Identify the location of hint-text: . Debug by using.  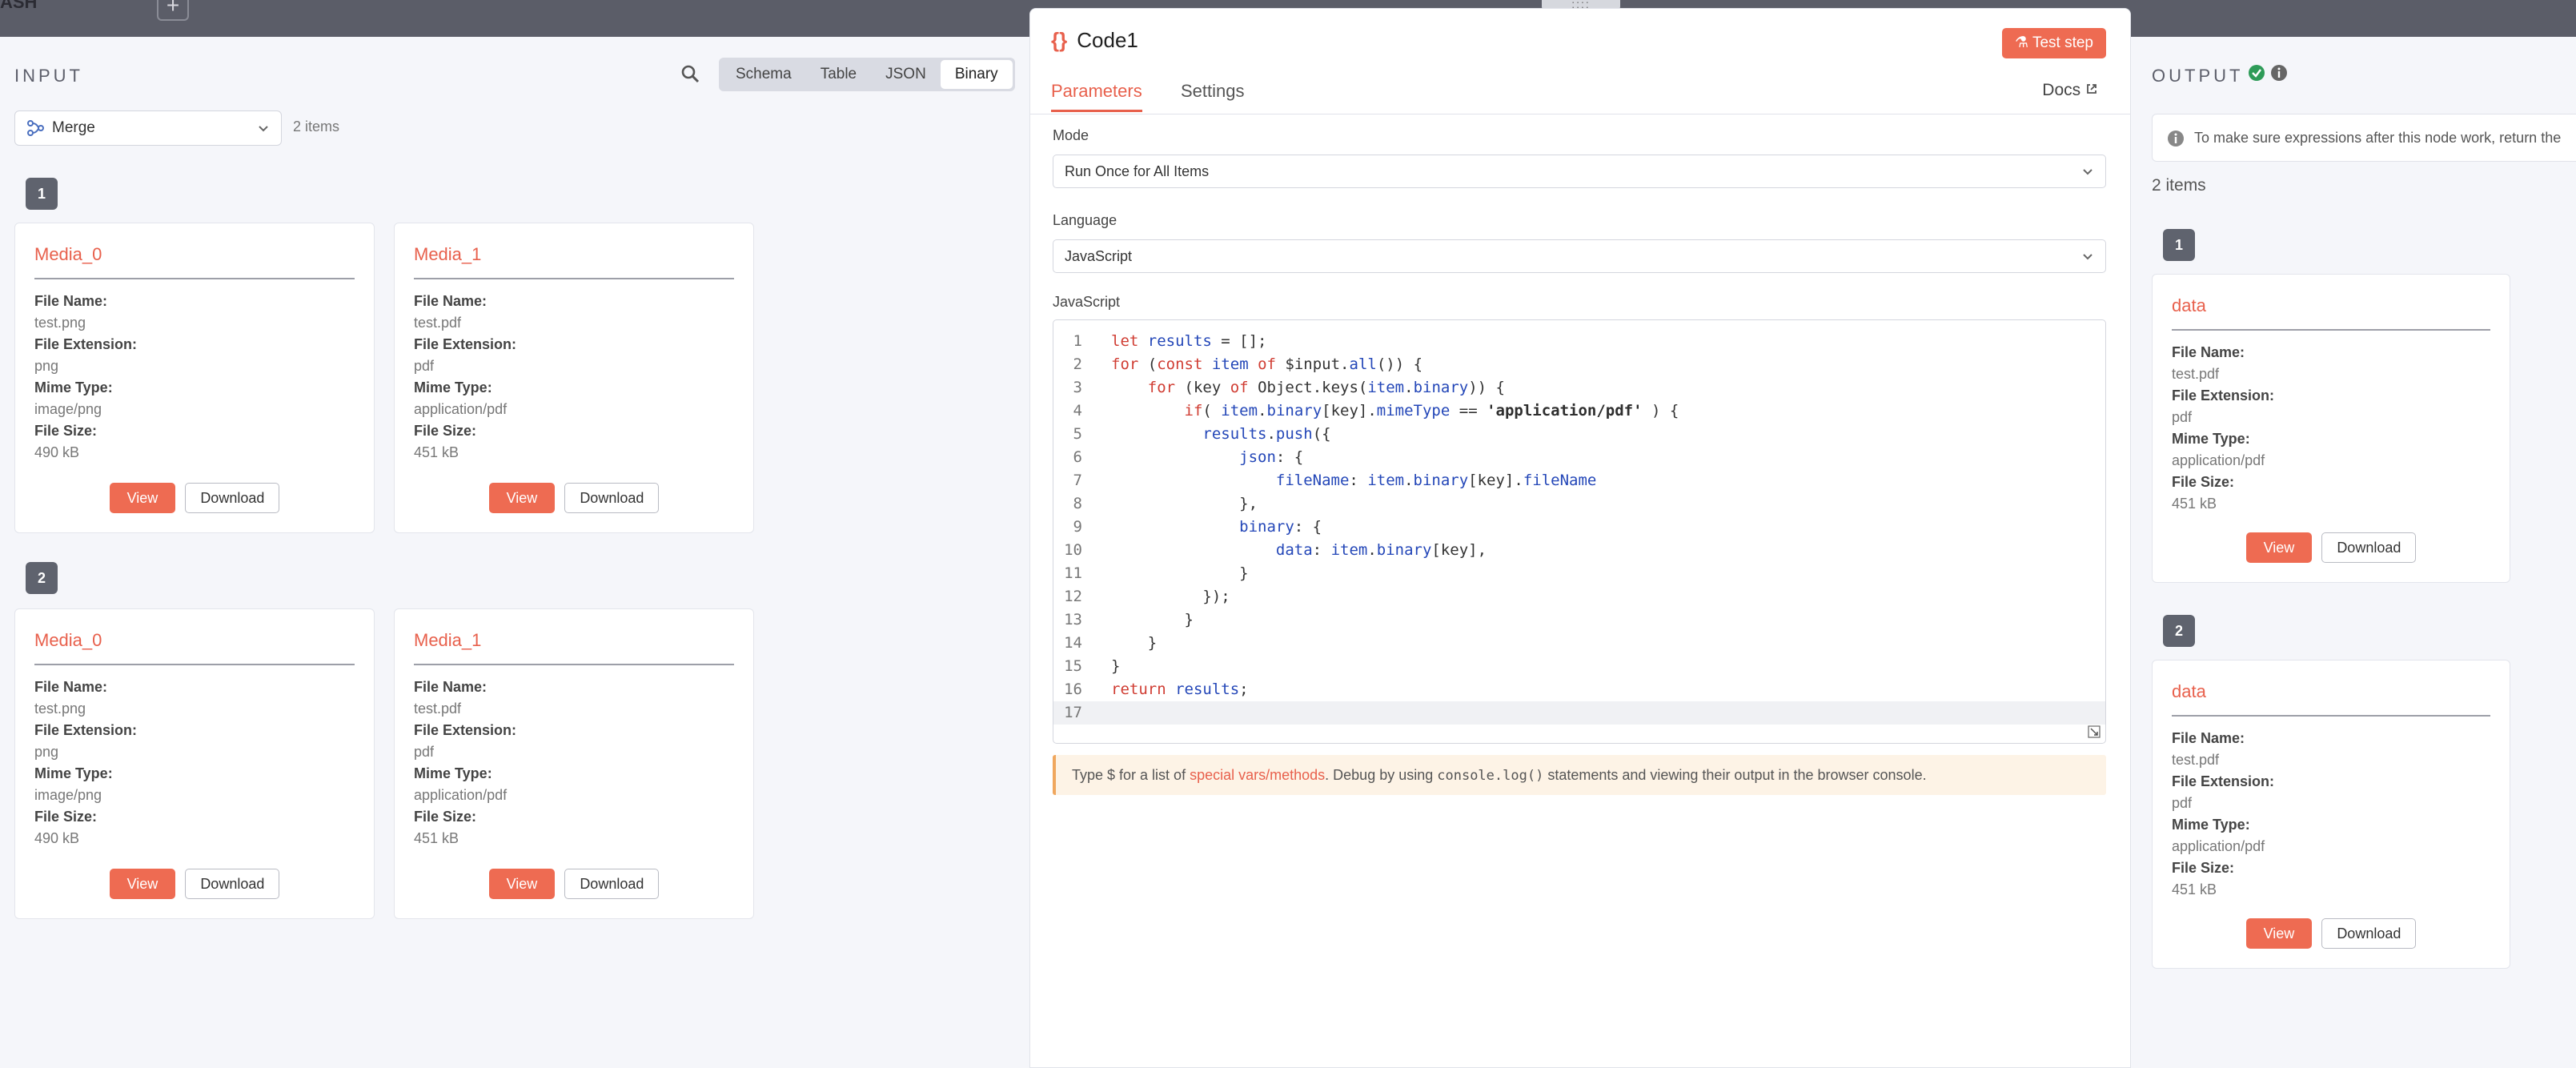
(1381, 775).